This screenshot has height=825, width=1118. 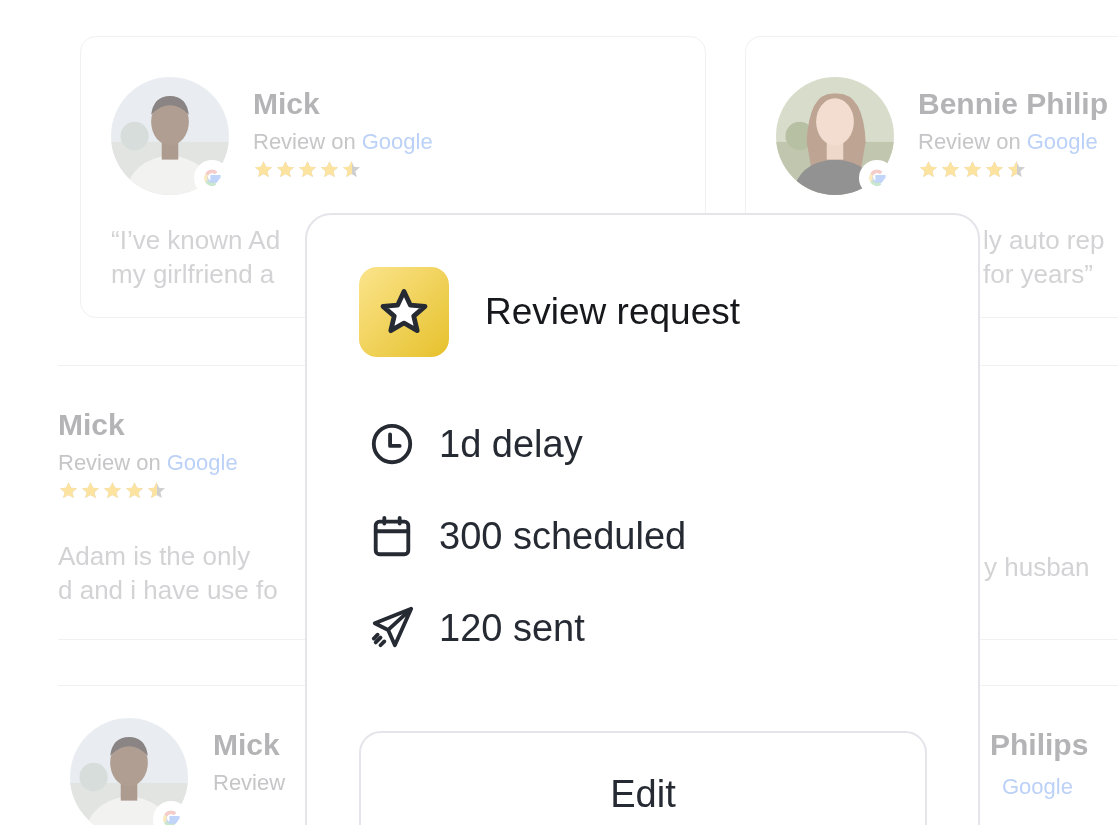 What do you see at coordinates (249, 783) in the screenshot?
I see `review-source-label: Review` at bounding box center [249, 783].